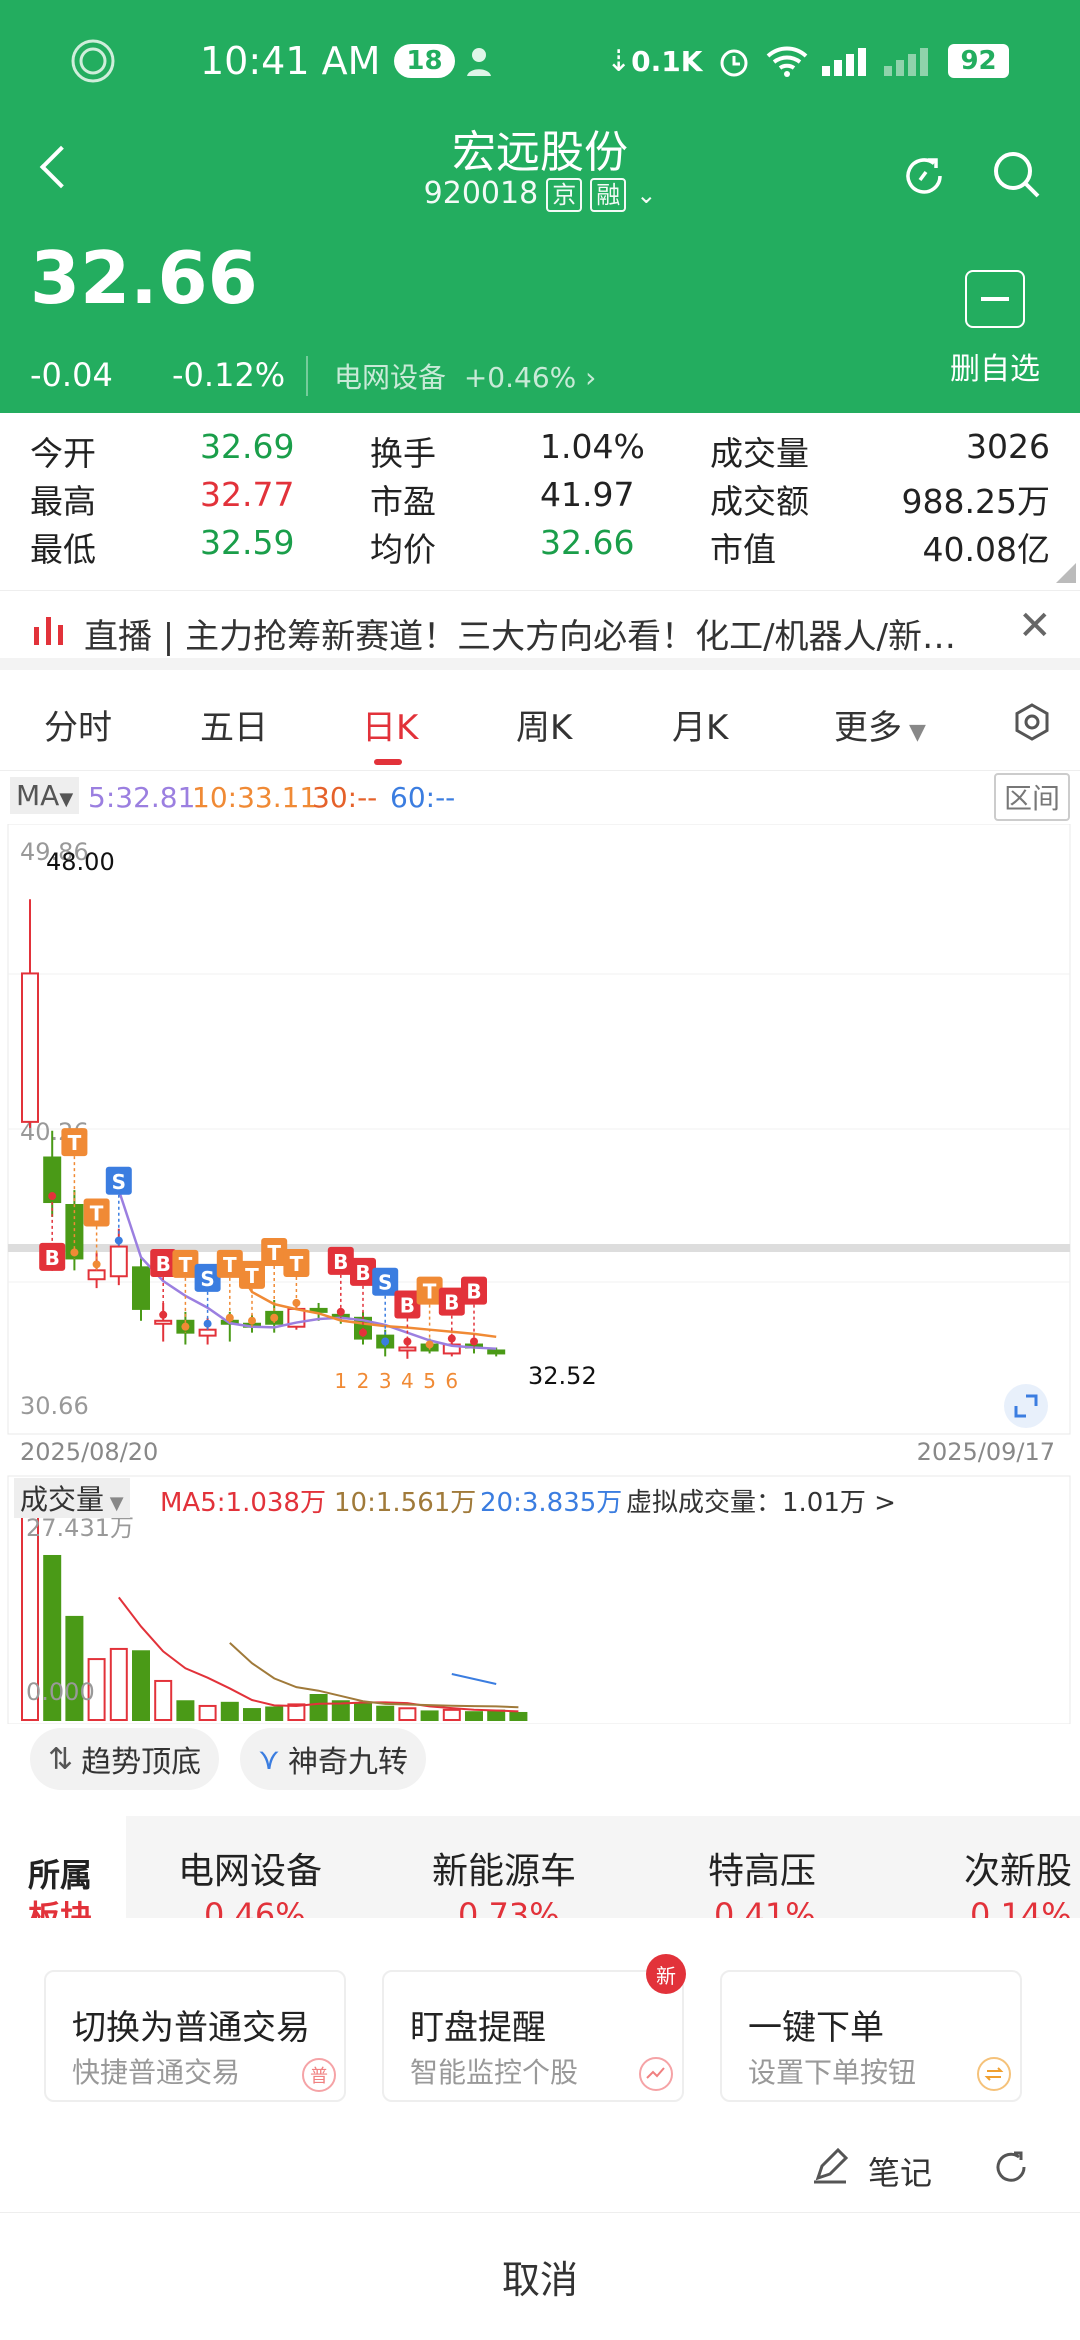  Describe the element at coordinates (816, 2028) in the screenshot. I see `card3-title: 一键下单` at that location.